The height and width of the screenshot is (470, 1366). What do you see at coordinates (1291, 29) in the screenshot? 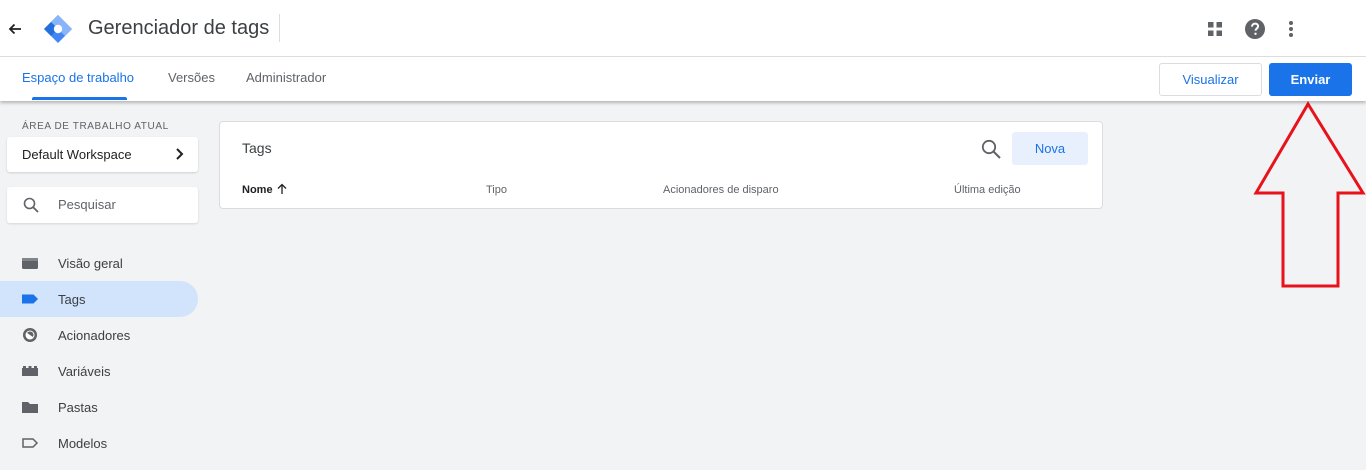
I see `more-vert-icon` at bounding box center [1291, 29].